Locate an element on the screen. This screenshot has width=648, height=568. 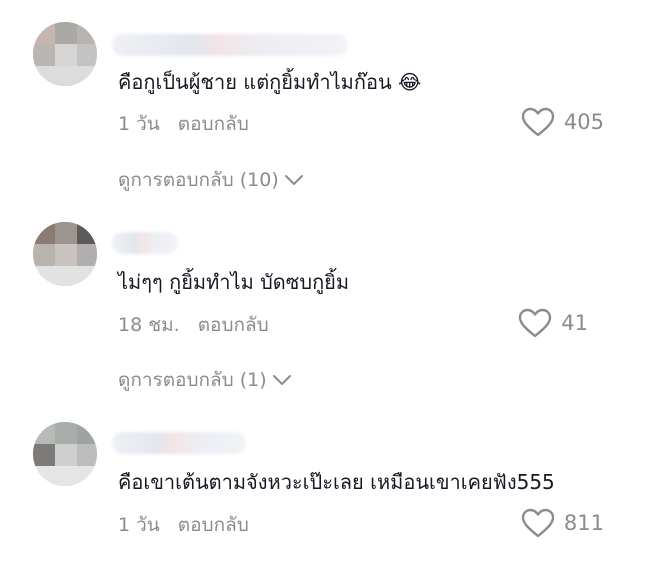
like-count: 405 is located at coordinates (583, 122).